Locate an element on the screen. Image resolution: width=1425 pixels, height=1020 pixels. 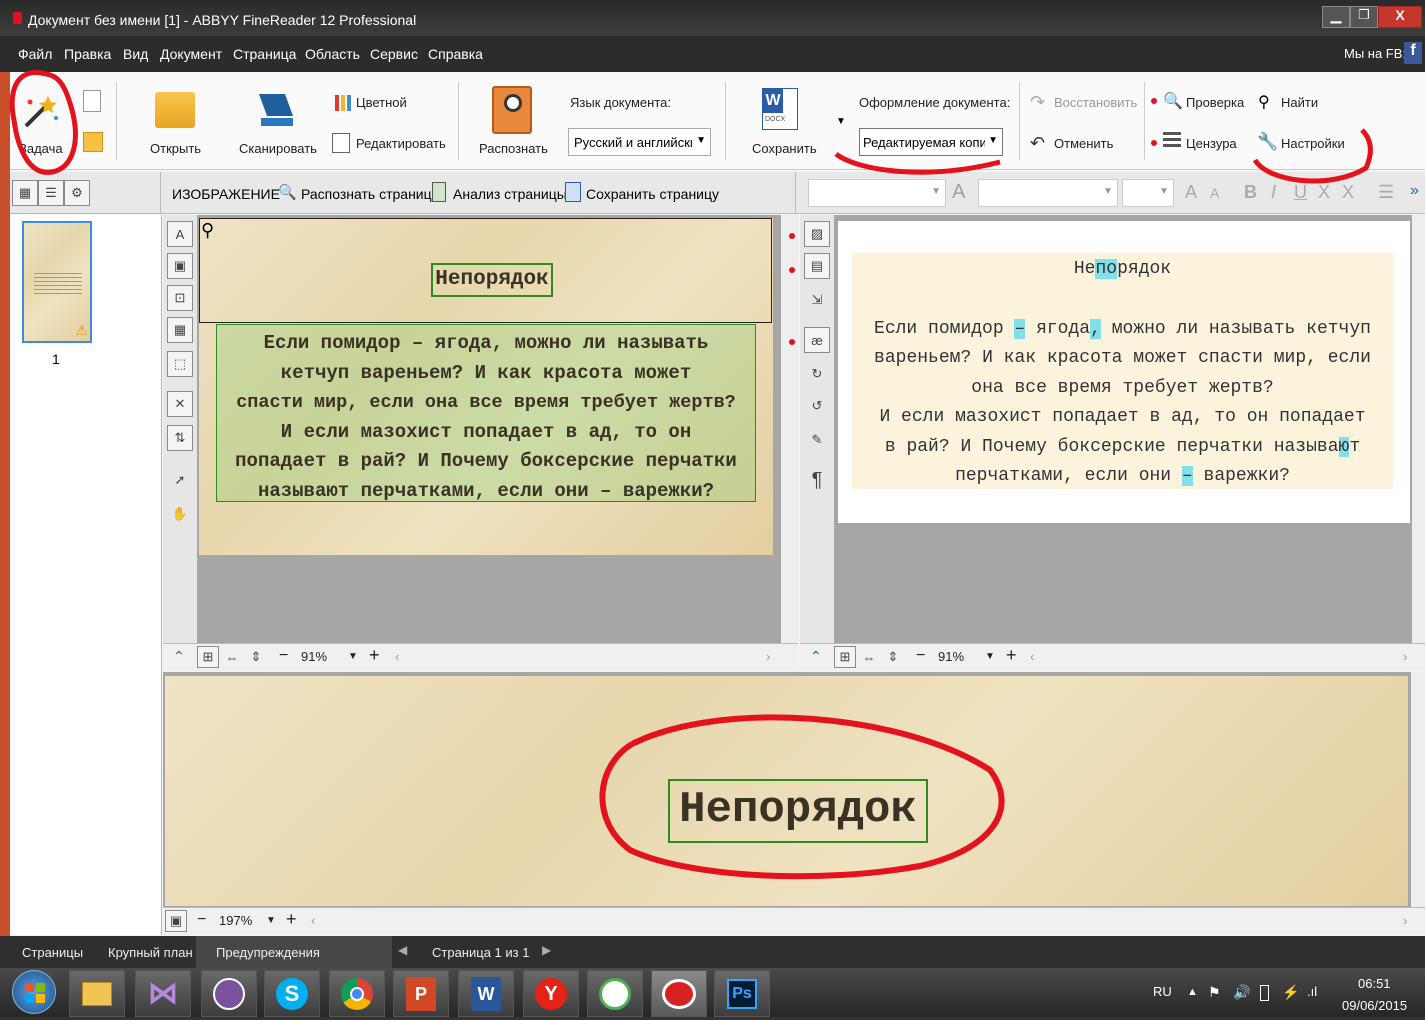
format-select: Редактируемая копия ▼ is located at coordinates (931, 142).